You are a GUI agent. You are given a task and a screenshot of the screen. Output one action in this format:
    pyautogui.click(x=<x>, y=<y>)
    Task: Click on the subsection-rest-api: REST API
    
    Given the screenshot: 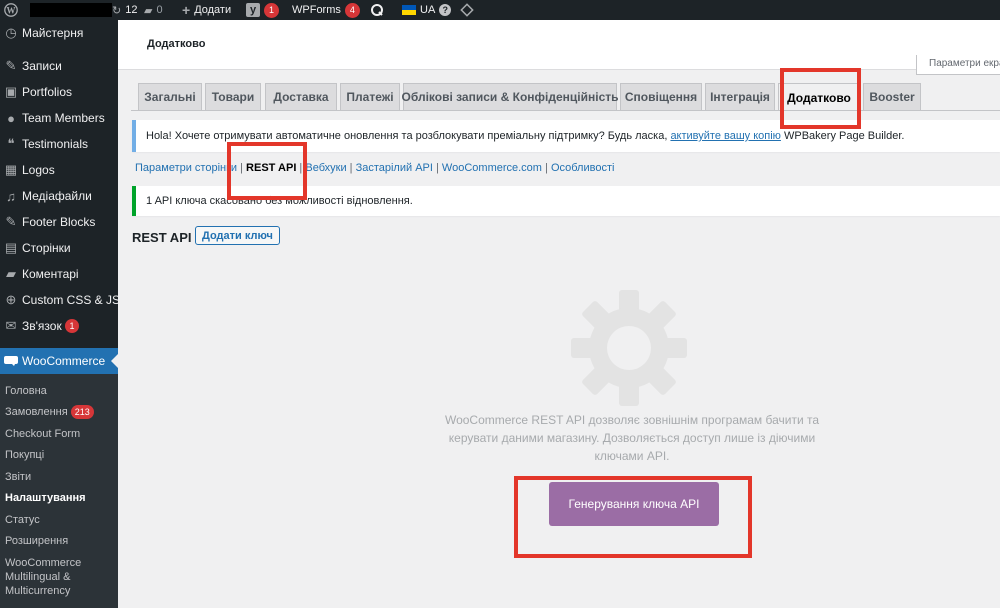 What is the action you would take?
    pyautogui.click(x=271, y=168)
    